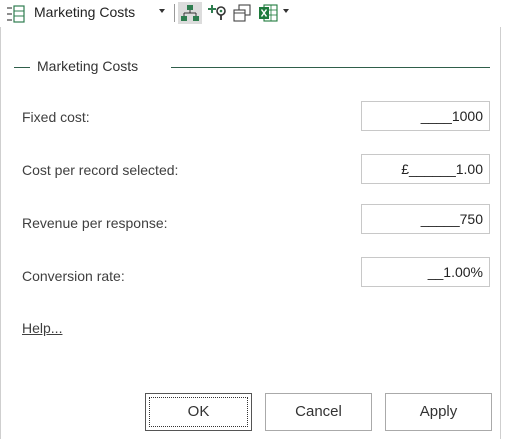 The height and width of the screenshot is (439, 505). What do you see at coordinates (174, 13) in the screenshot?
I see `toolbar-separator` at bounding box center [174, 13].